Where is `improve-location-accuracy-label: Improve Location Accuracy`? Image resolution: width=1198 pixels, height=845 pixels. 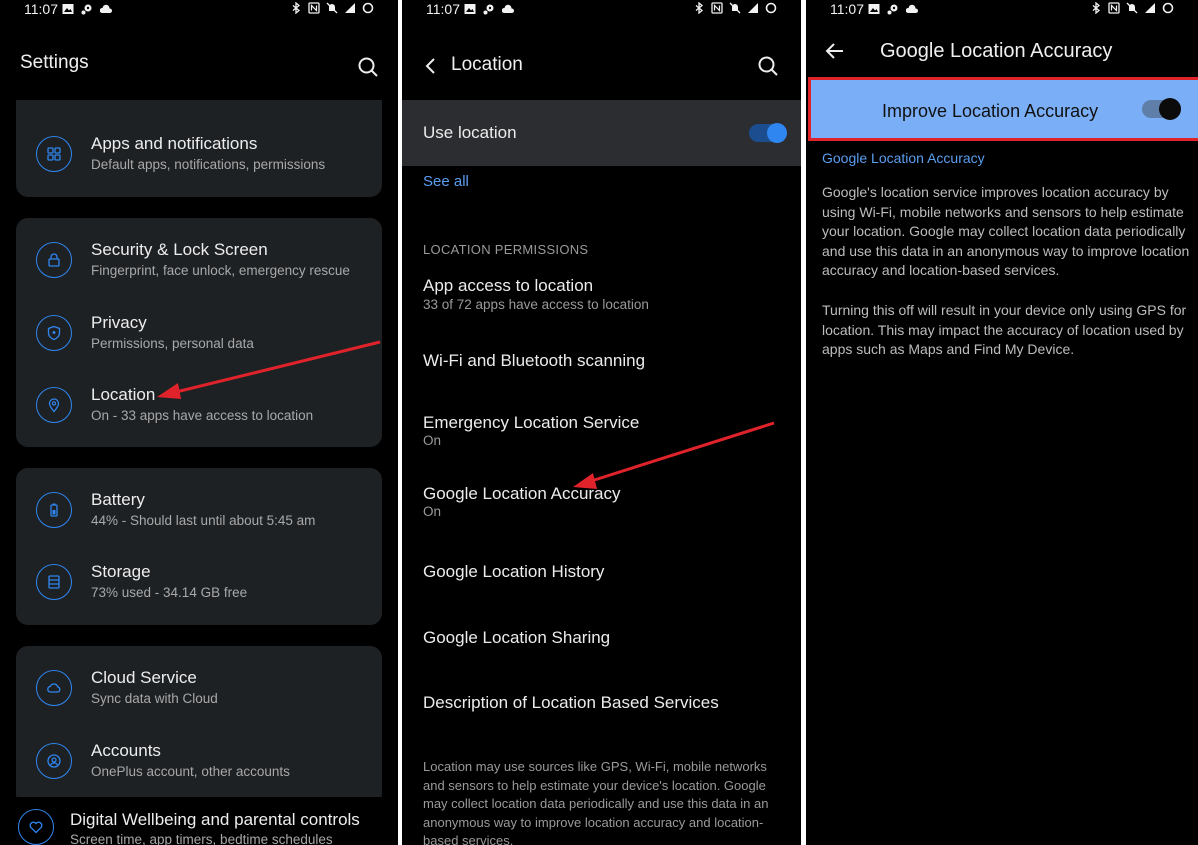
improve-location-accuracy-label: Improve Location Accuracy is located at coordinates (990, 111).